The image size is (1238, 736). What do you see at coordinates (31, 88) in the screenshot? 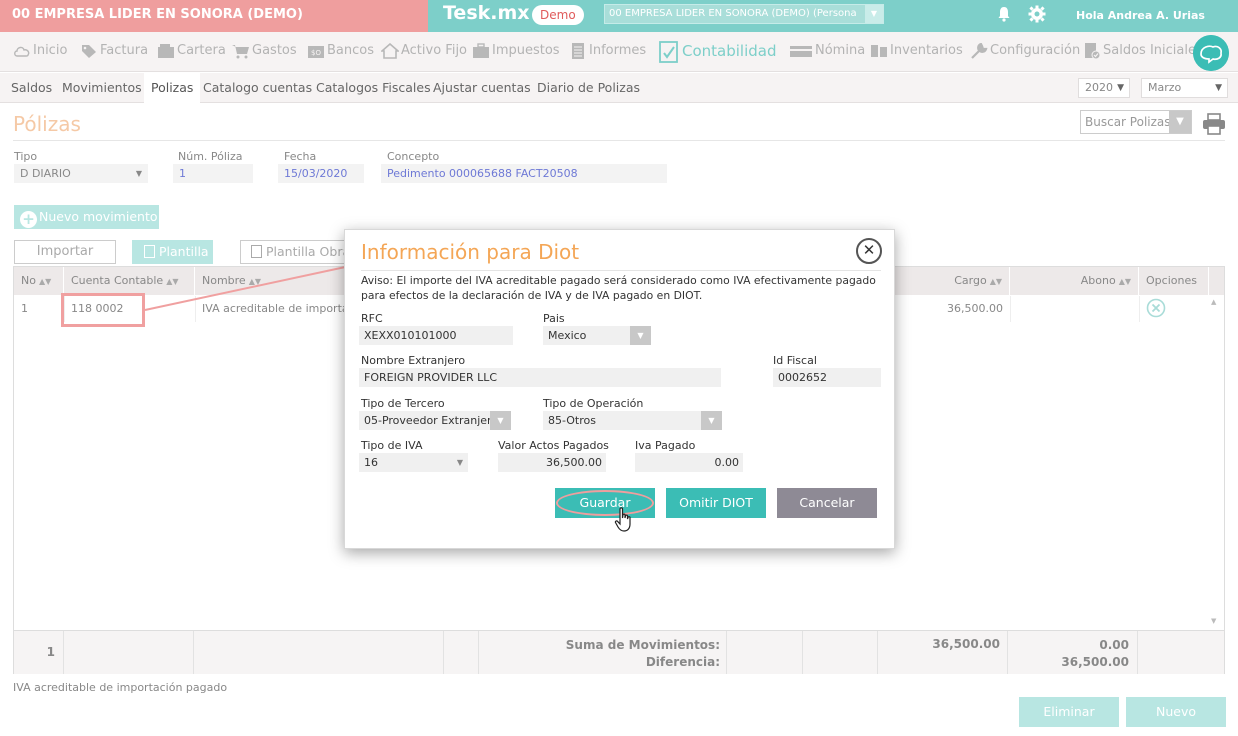
I see `subnav-item-saldos: Saldos` at bounding box center [31, 88].